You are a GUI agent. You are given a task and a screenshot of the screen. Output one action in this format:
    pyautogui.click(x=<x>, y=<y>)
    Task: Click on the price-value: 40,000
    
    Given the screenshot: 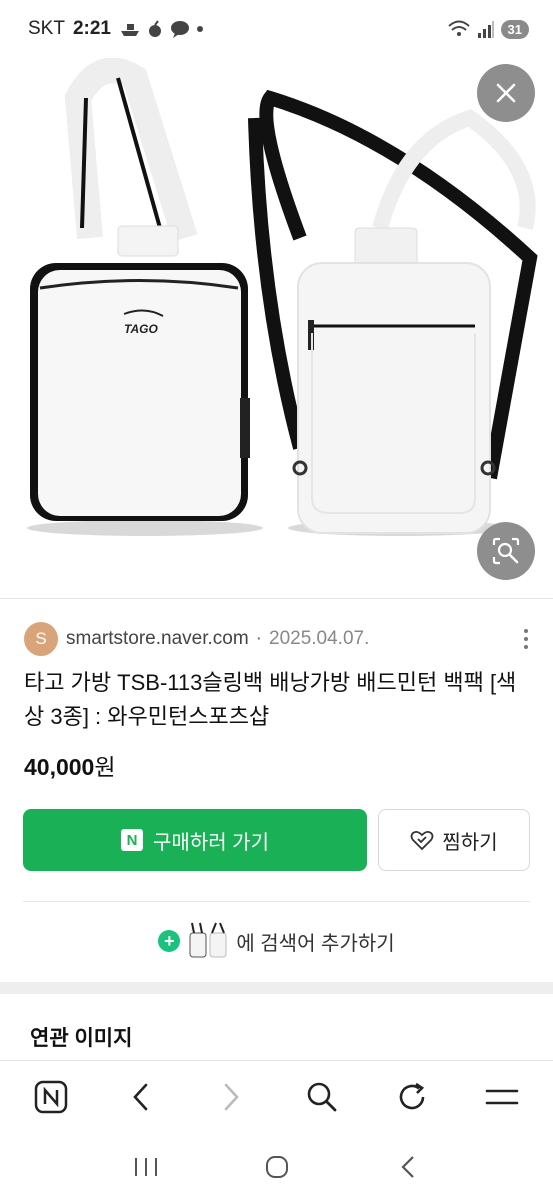 What is the action you would take?
    pyautogui.click(x=59, y=767)
    